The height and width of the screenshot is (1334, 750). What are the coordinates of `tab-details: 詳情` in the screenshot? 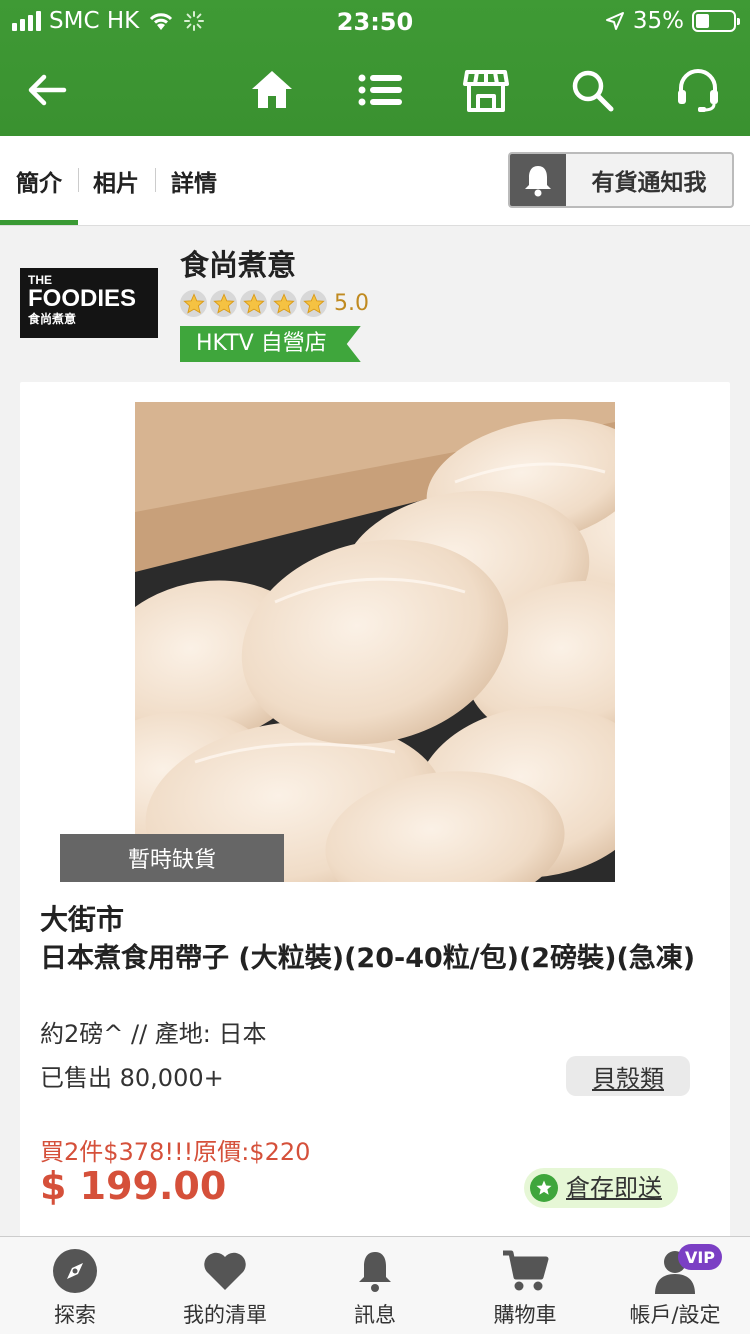 It's located at (194, 181).